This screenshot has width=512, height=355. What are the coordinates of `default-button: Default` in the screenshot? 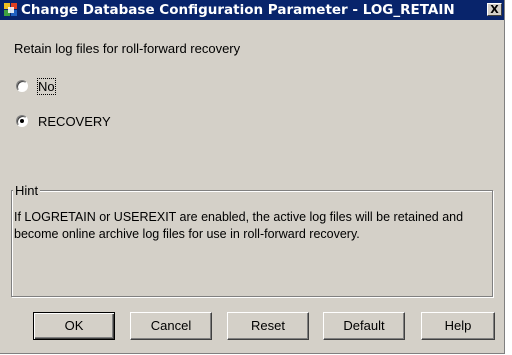 It's located at (364, 326).